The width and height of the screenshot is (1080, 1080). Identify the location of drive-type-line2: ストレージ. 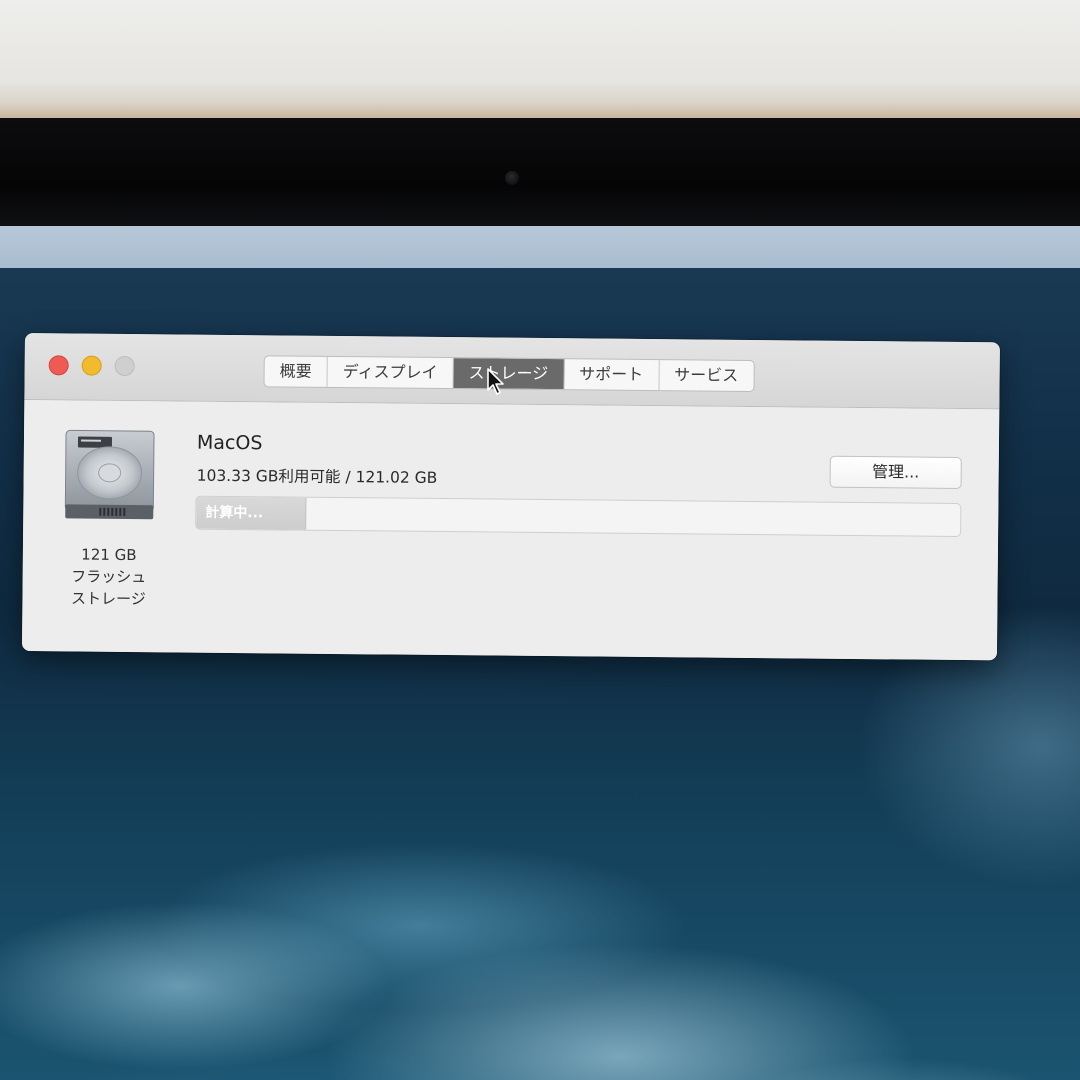
(108, 599).